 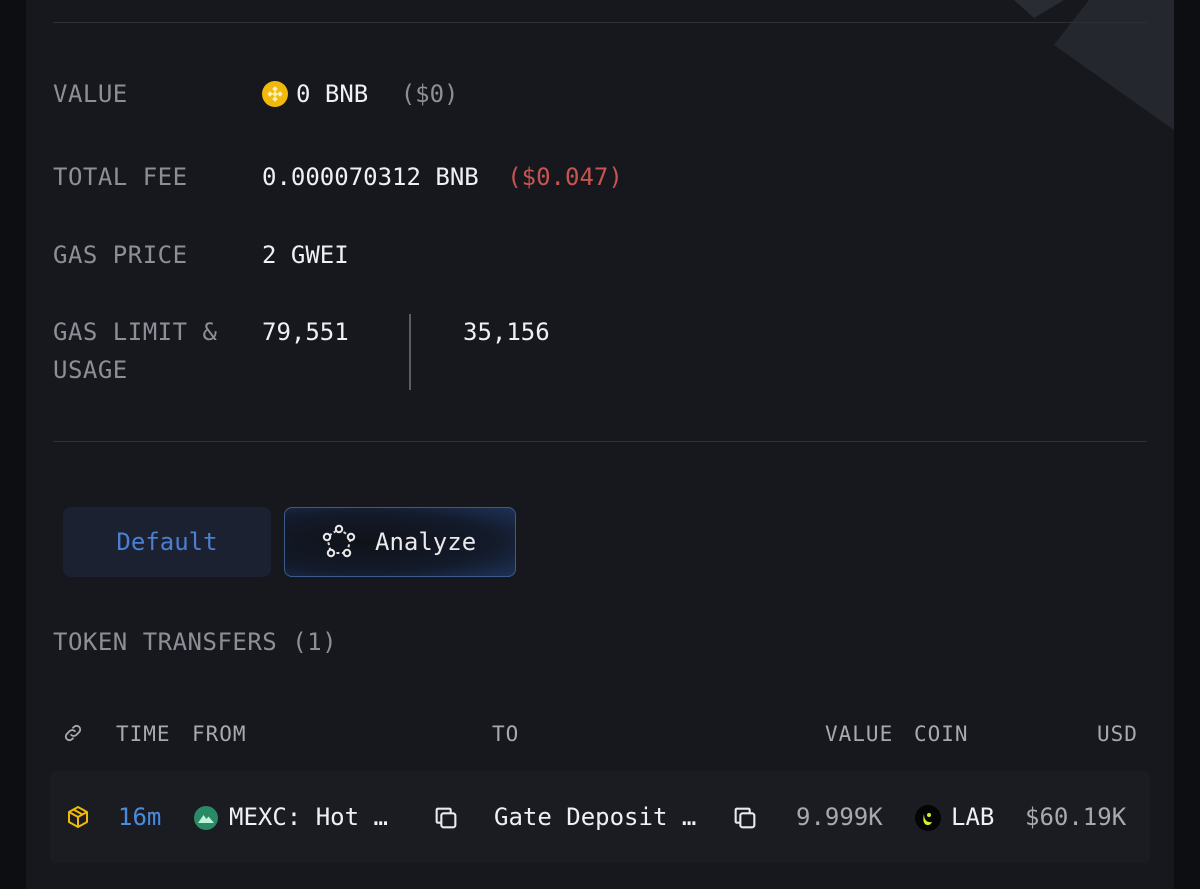 I want to click on transfer-value: 9.999K, so click(x=839, y=817).